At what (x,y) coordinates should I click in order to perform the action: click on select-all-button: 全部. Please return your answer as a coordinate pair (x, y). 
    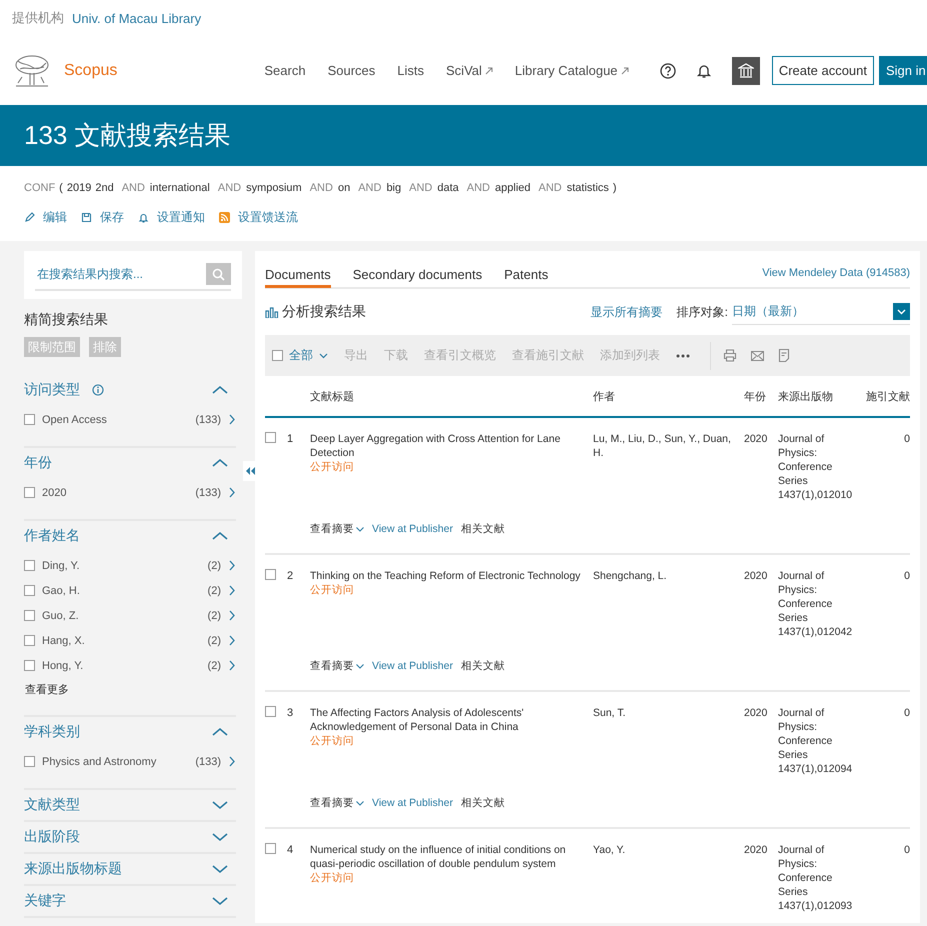
    Looking at the image, I should click on (300, 355).